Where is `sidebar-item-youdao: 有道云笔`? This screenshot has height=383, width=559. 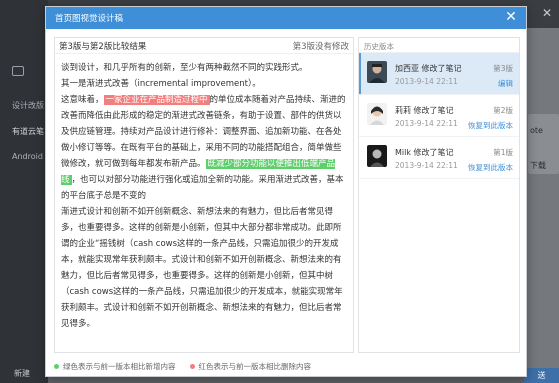
sidebar-item-youdao: 有道云笔 is located at coordinates (28, 131).